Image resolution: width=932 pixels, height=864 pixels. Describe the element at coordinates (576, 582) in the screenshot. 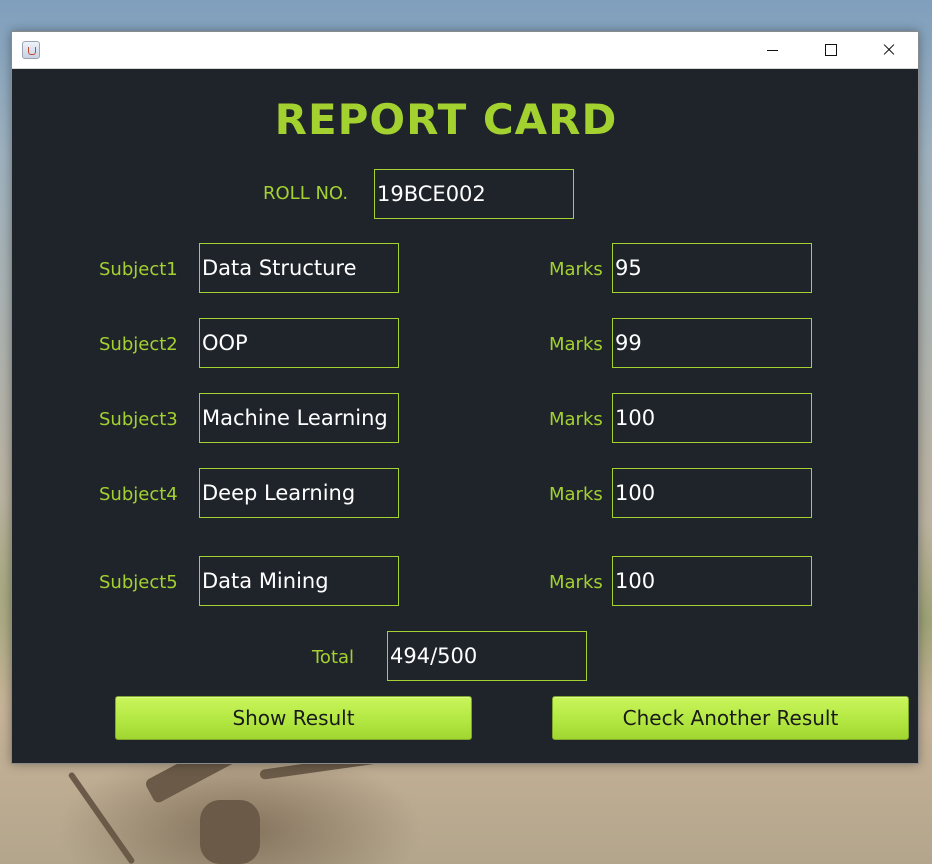

I see `marks5-label: Marks` at that location.